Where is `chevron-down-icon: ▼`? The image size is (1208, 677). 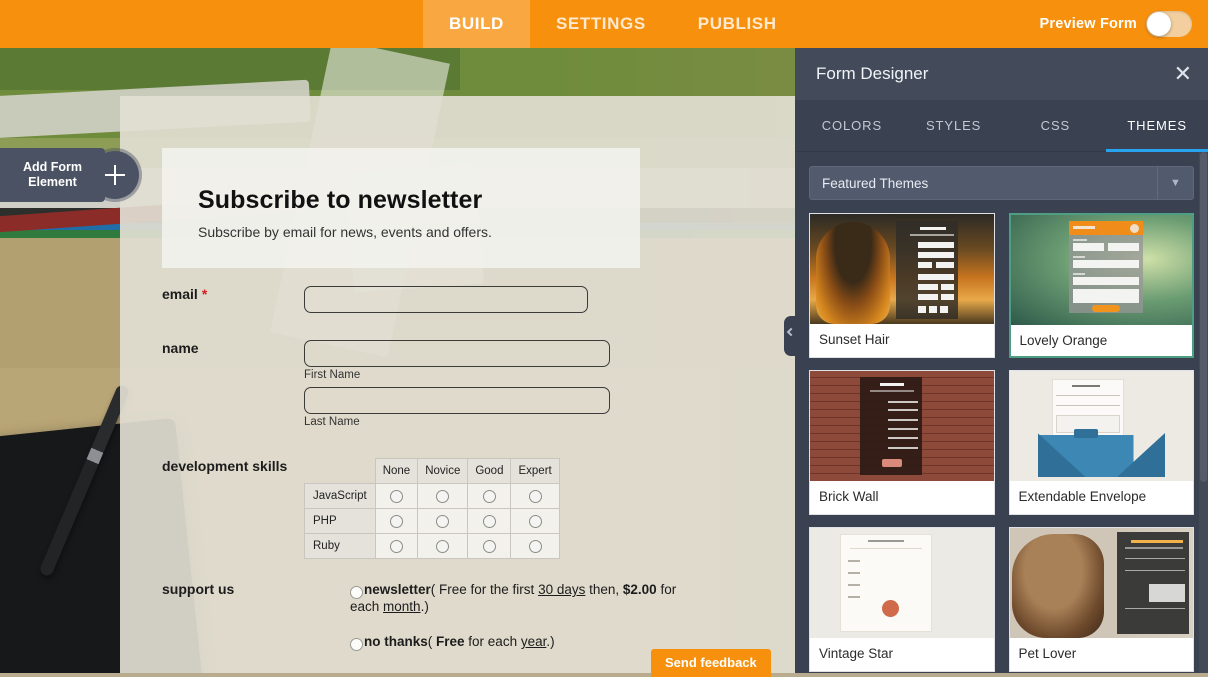
chevron-down-icon: ▼ is located at coordinates (1175, 183).